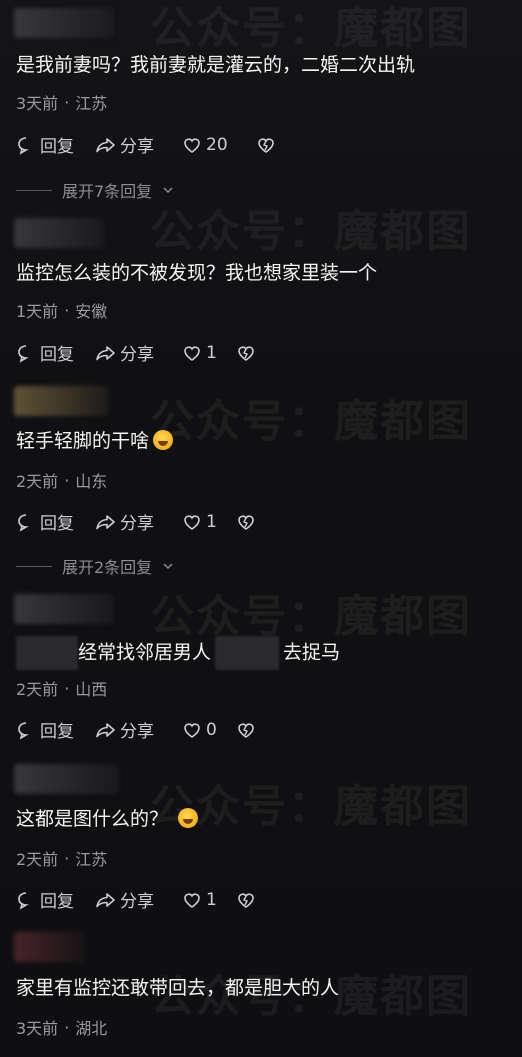  Describe the element at coordinates (61, 480) in the screenshot. I see `comment-meta: 2天前 · 山东` at that location.